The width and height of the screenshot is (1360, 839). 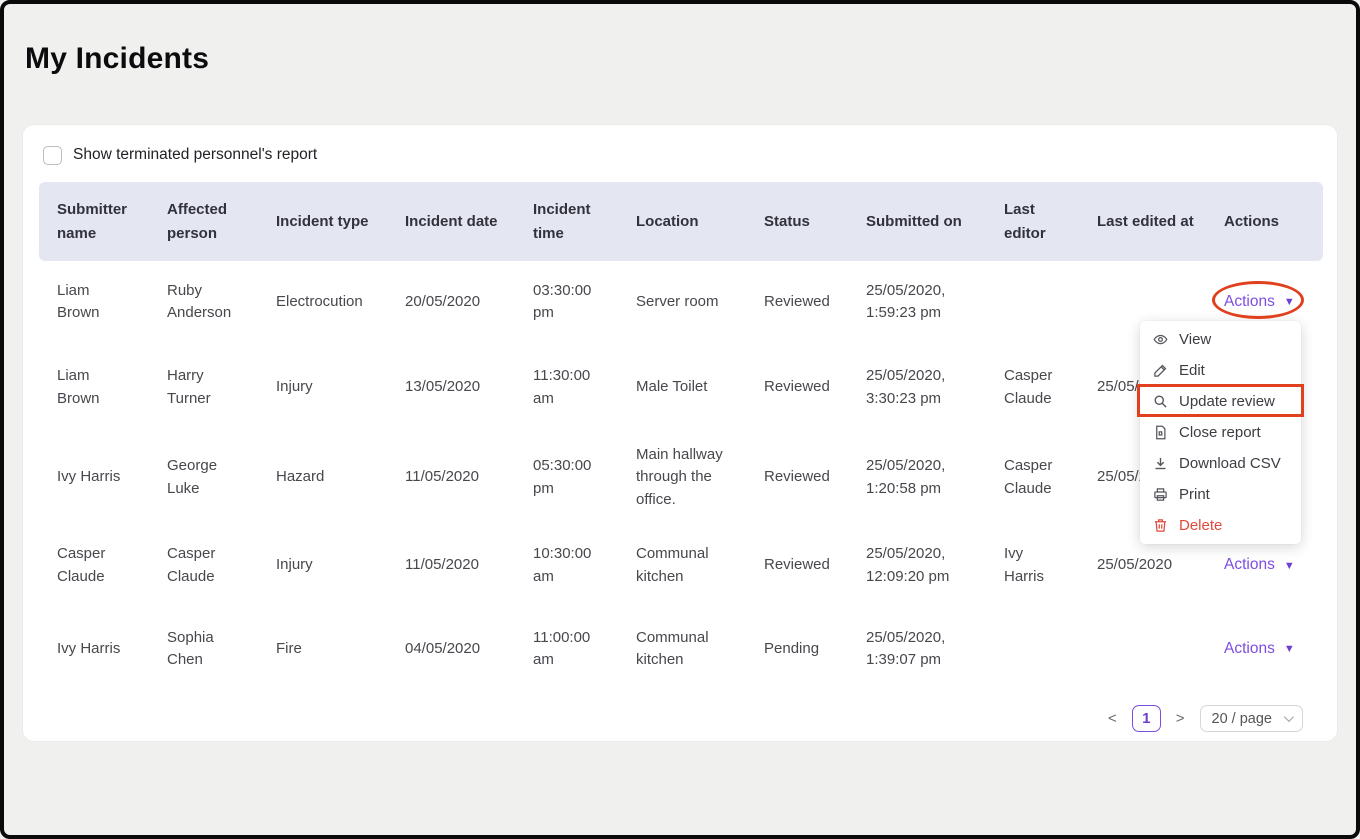 What do you see at coordinates (1160, 370) in the screenshot?
I see `pencil-icon` at bounding box center [1160, 370].